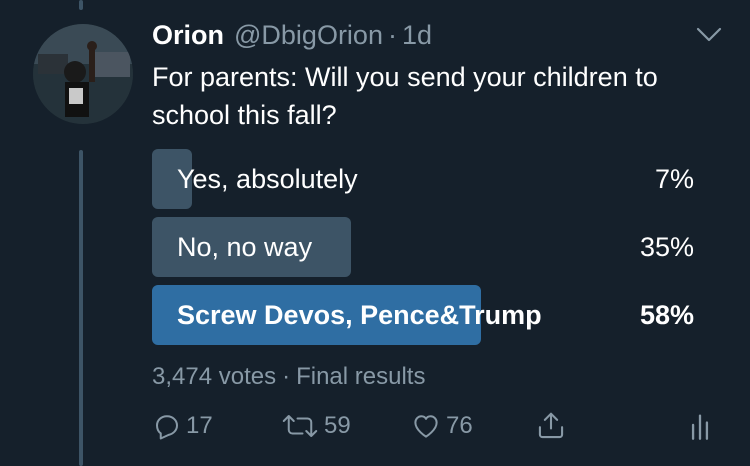 The width and height of the screenshot is (750, 466). I want to click on poll-option: No, no way 35%, so click(432, 247).